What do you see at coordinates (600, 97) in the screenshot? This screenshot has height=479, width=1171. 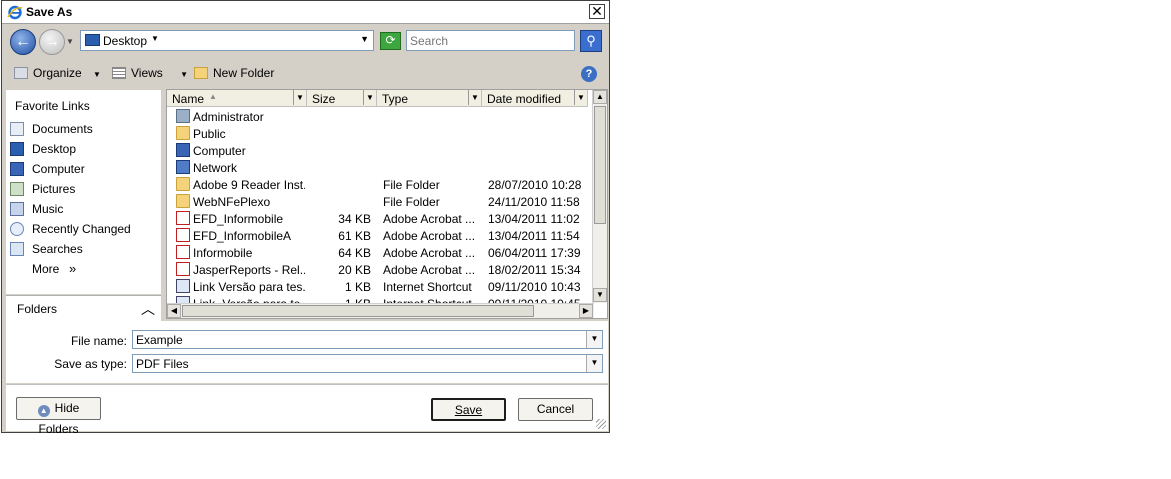 I see `scroll-up-button: ▲` at bounding box center [600, 97].